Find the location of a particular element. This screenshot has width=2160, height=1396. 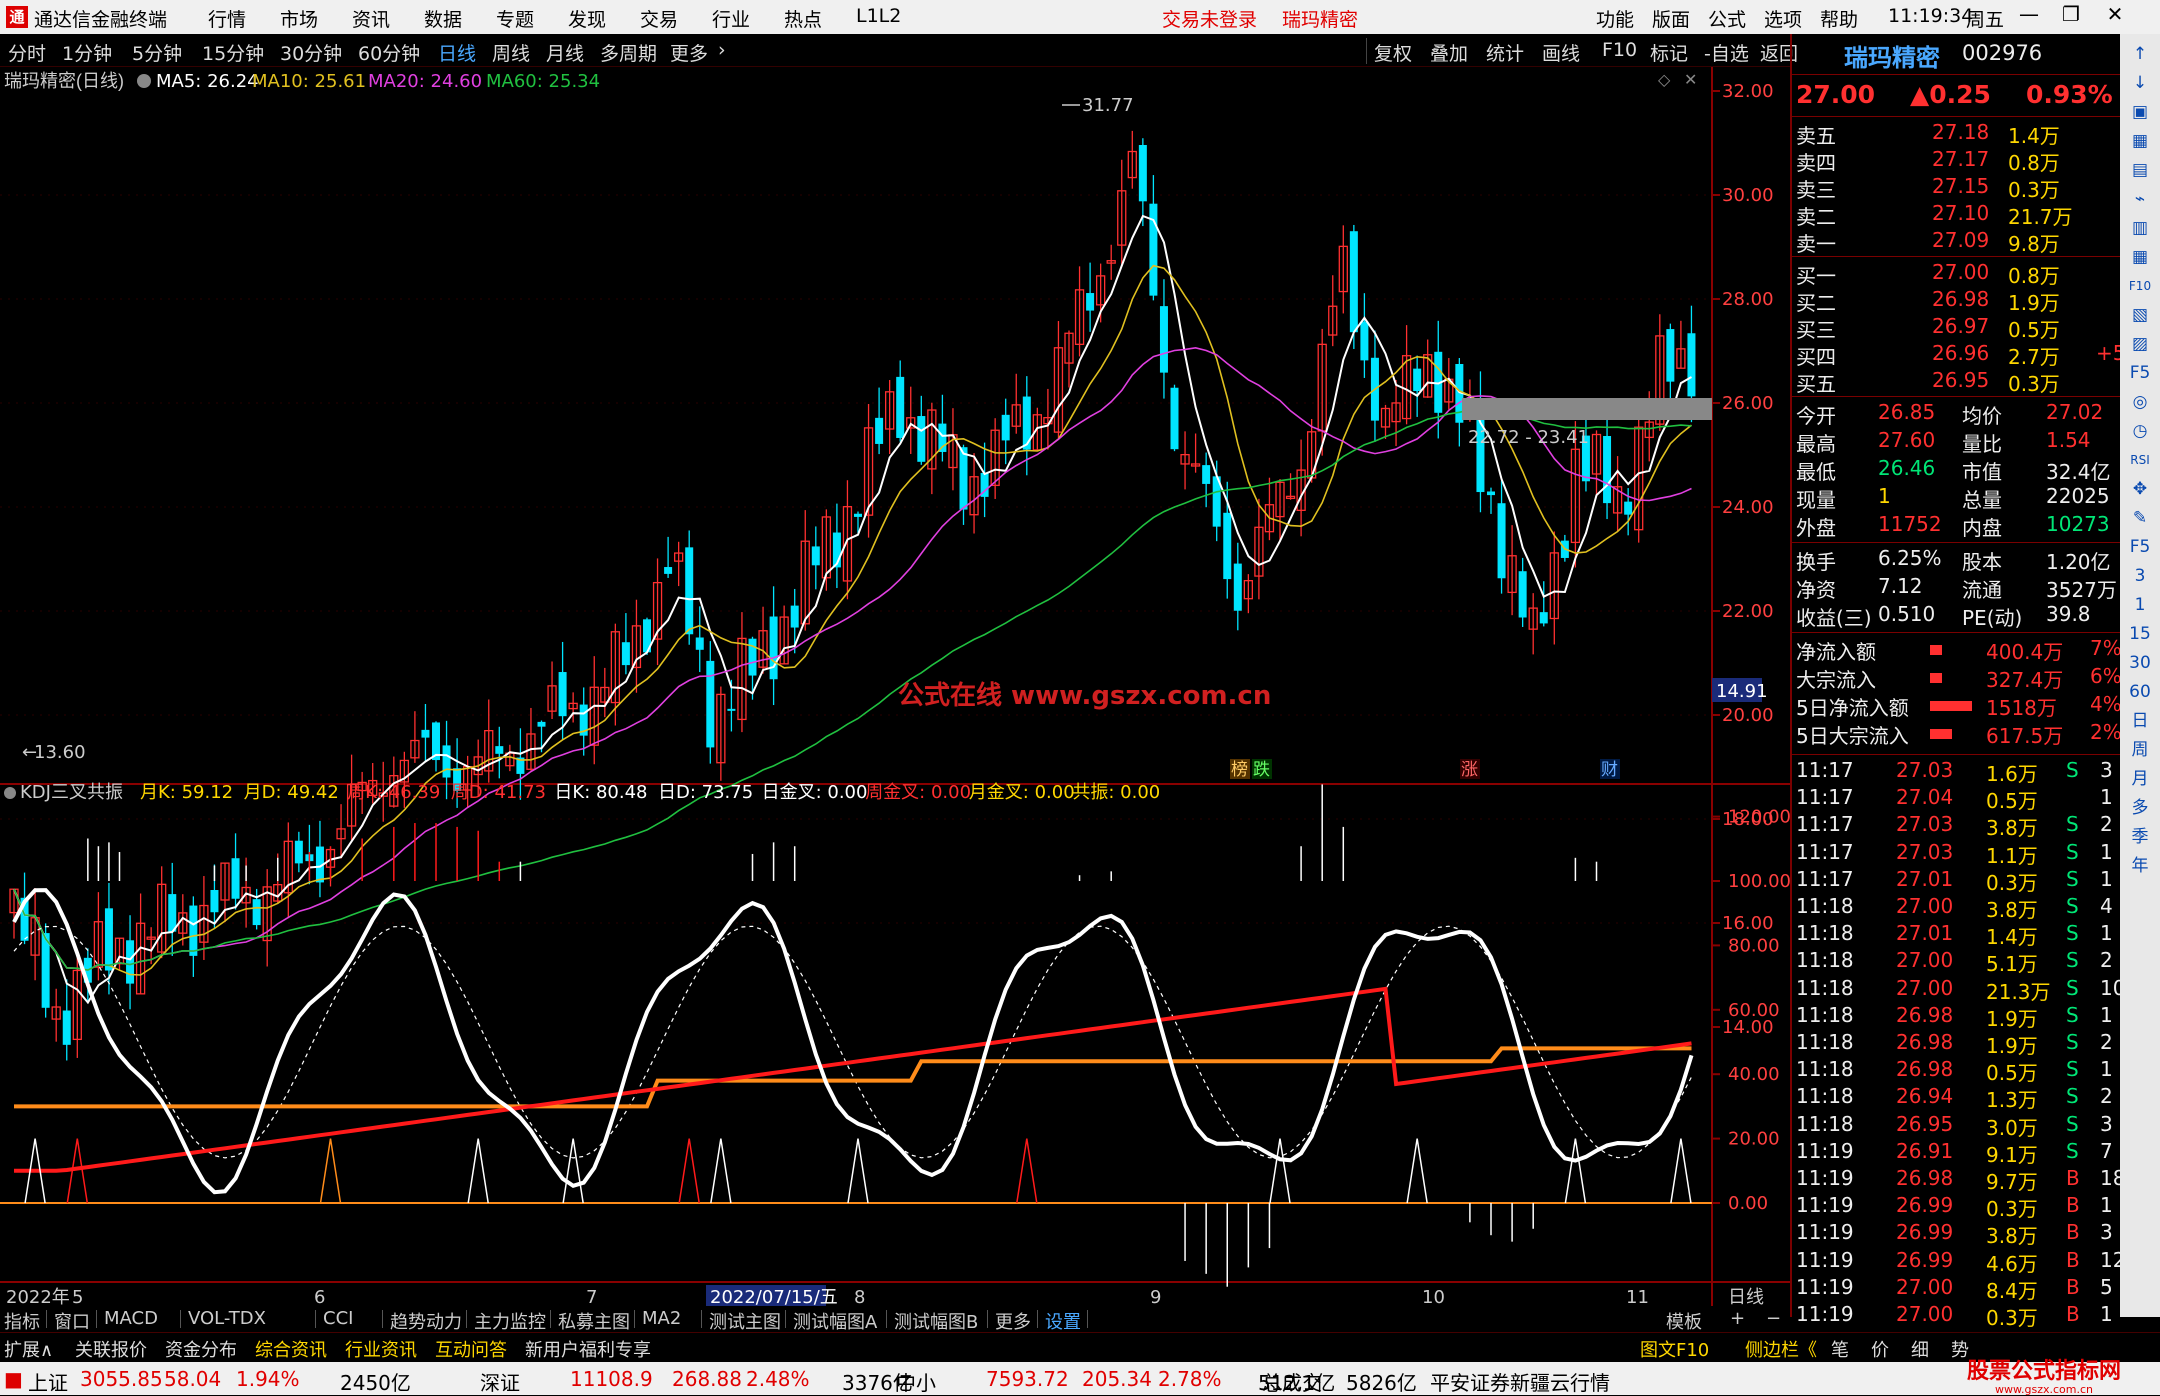

info-tab: 行业资讯 is located at coordinates (381, 1349).